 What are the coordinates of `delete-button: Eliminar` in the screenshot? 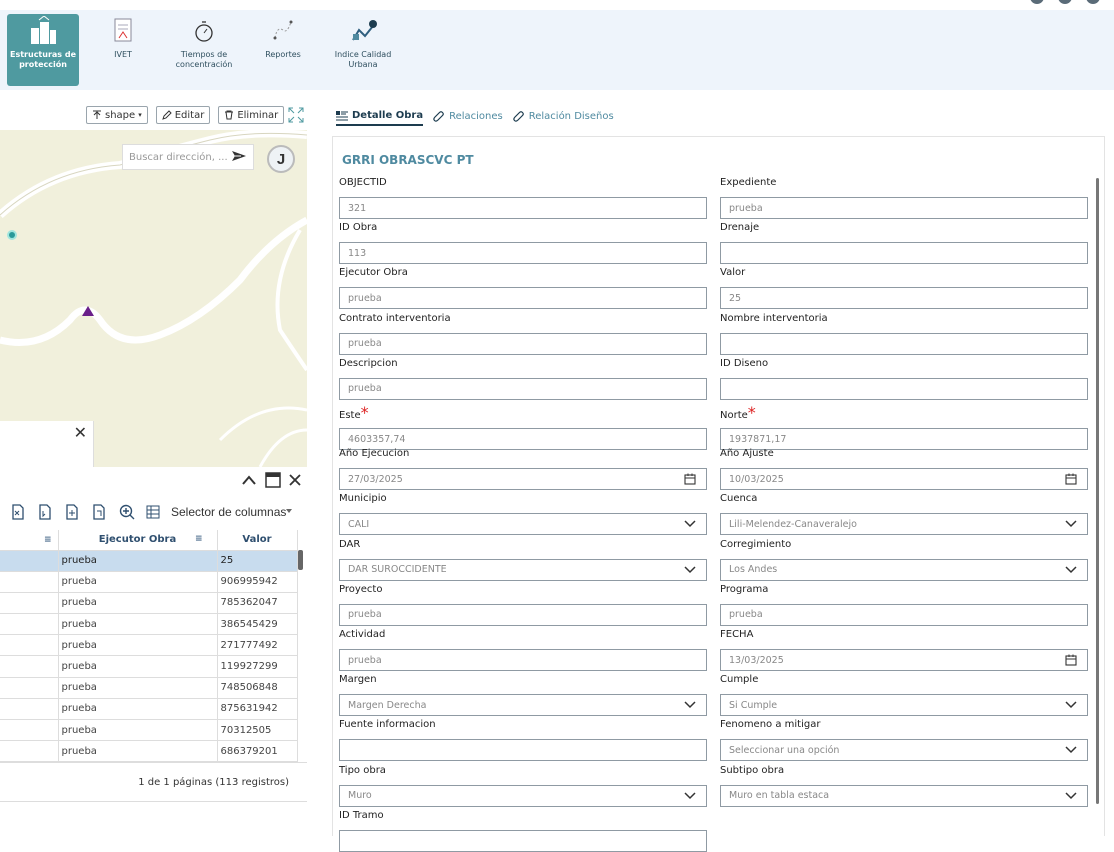 It's located at (251, 115).